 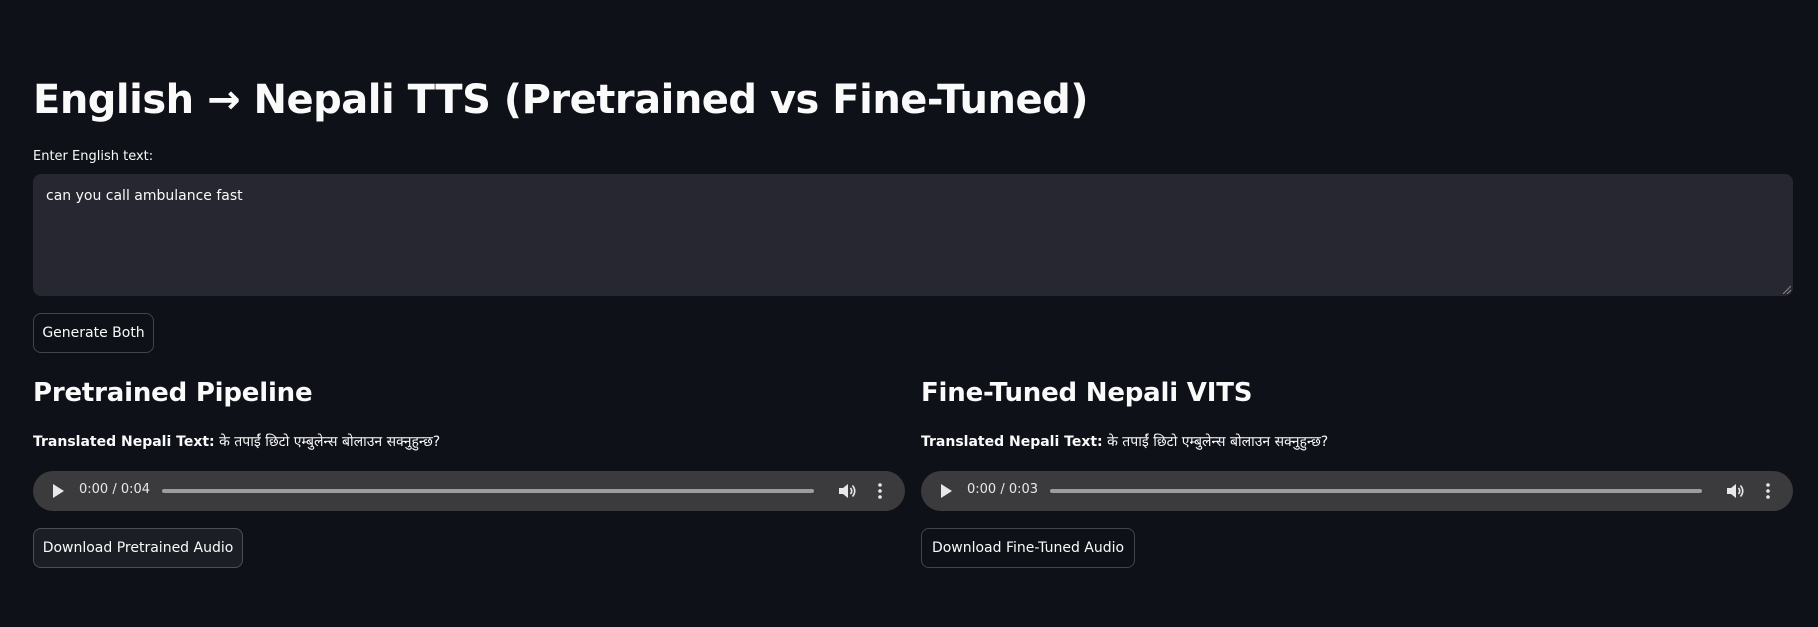 What do you see at coordinates (124, 442) in the screenshot?
I see `pretrained-translated-label: Translated Nepali Text:` at bounding box center [124, 442].